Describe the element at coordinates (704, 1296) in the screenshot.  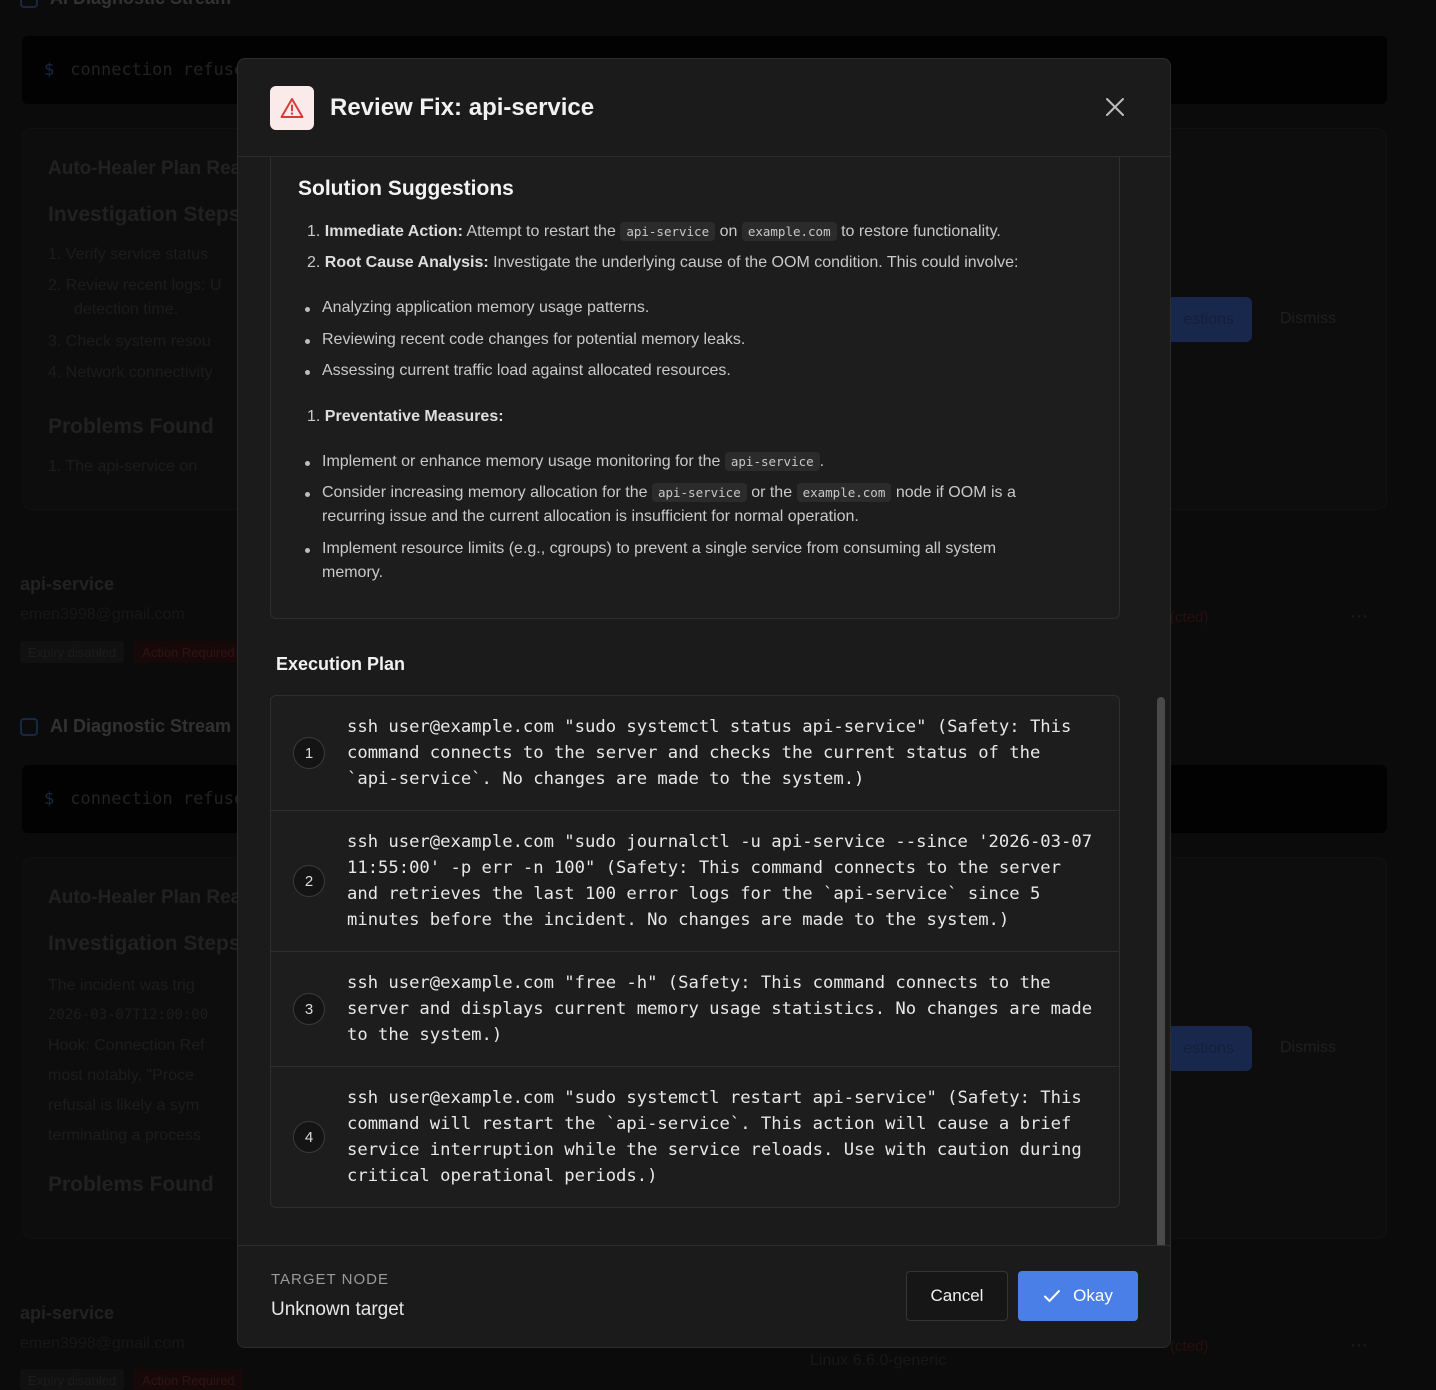
I see `modal-footer: TARGET NODE Unknown target Cancel Okay` at that location.